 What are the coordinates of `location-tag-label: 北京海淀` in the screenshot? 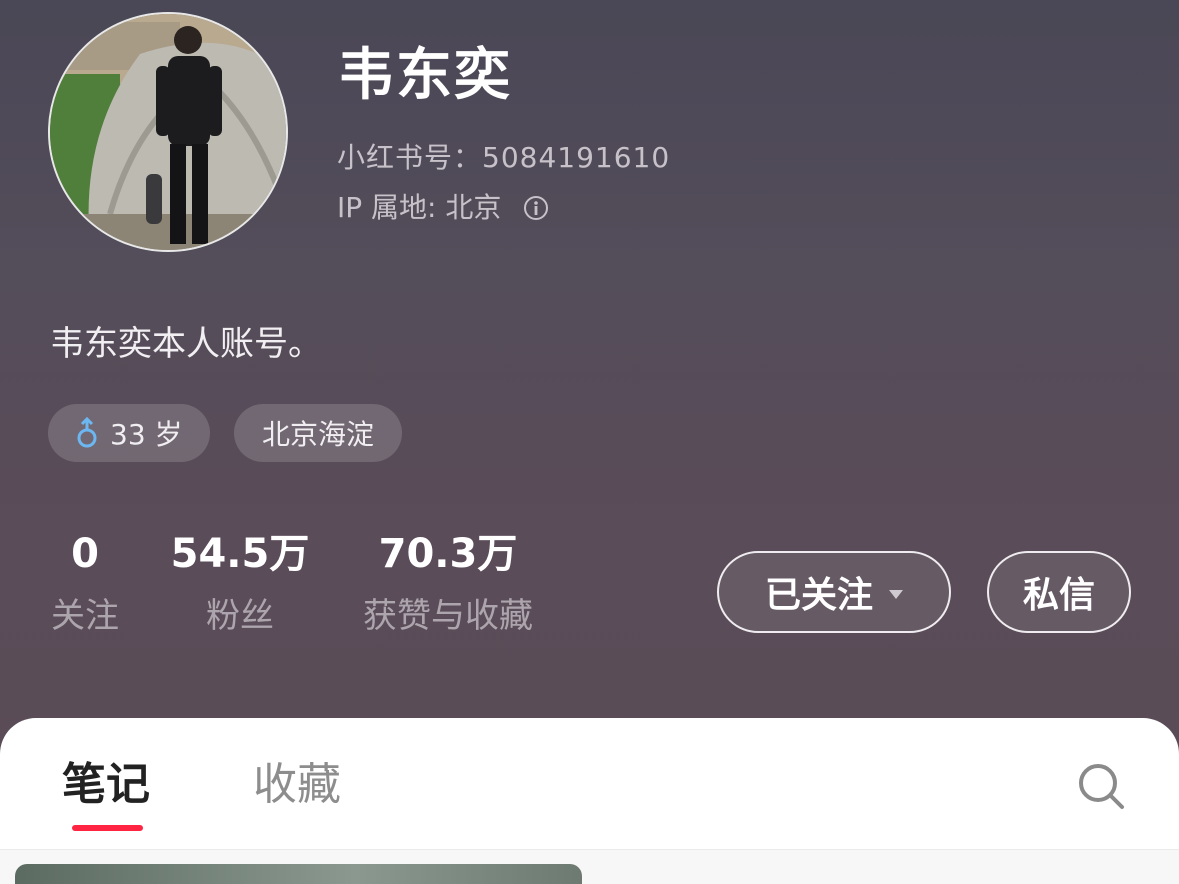 It's located at (317, 434).